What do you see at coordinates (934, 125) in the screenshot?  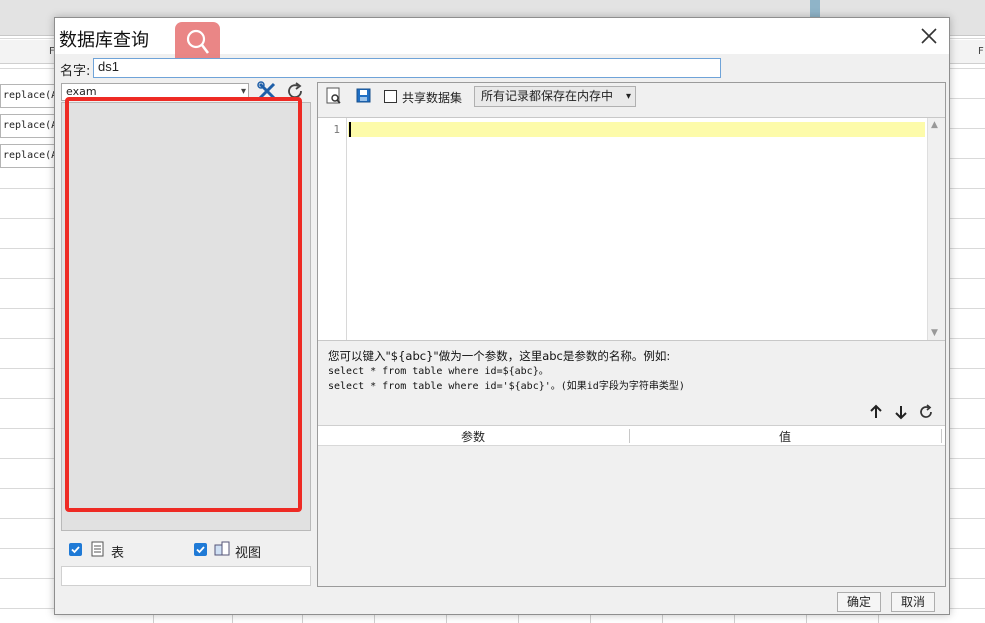 I see `scroll-up-icon: ▲` at bounding box center [934, 125].